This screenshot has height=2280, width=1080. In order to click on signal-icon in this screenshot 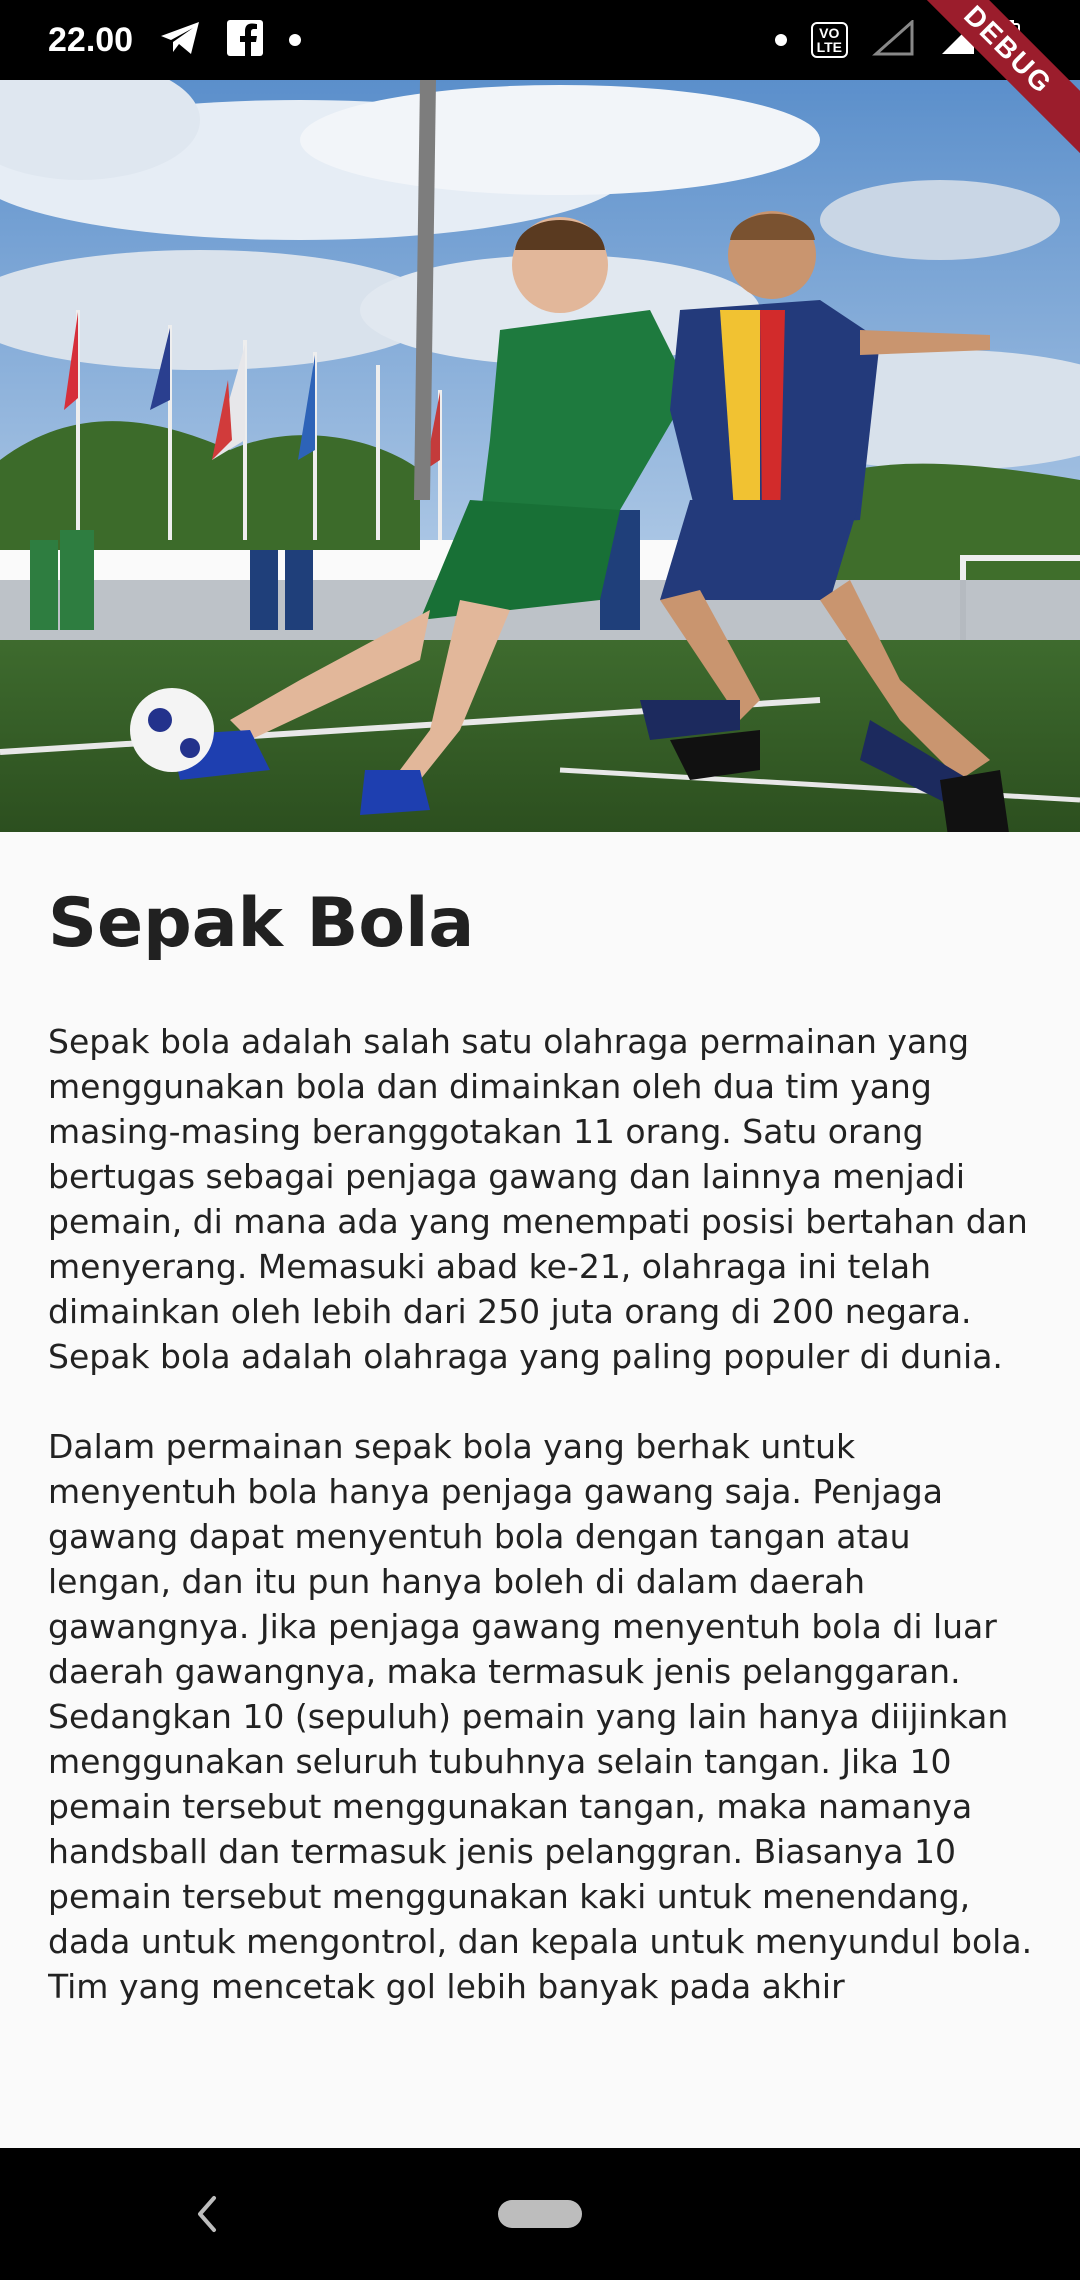, I will do `click(894, 39)`.